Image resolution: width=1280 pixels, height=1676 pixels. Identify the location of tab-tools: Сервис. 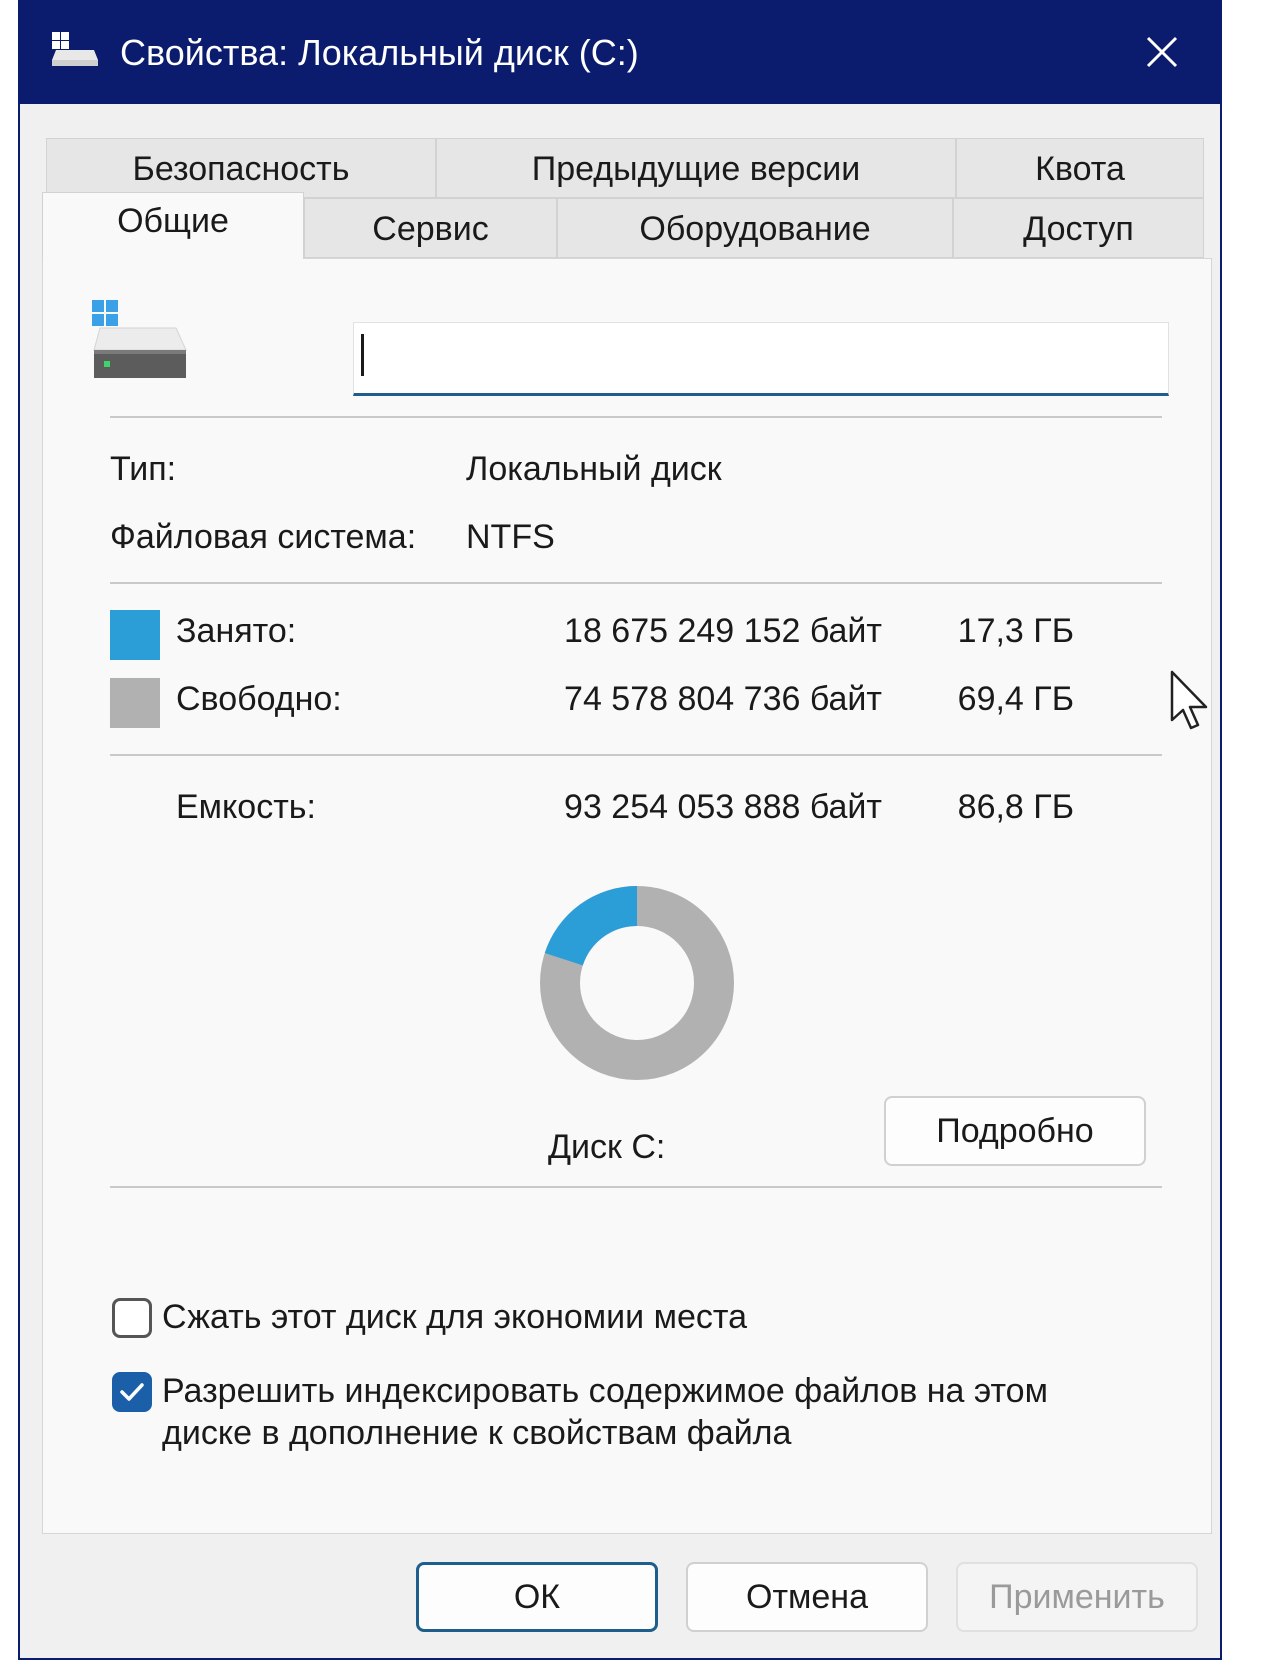
(430, 228).